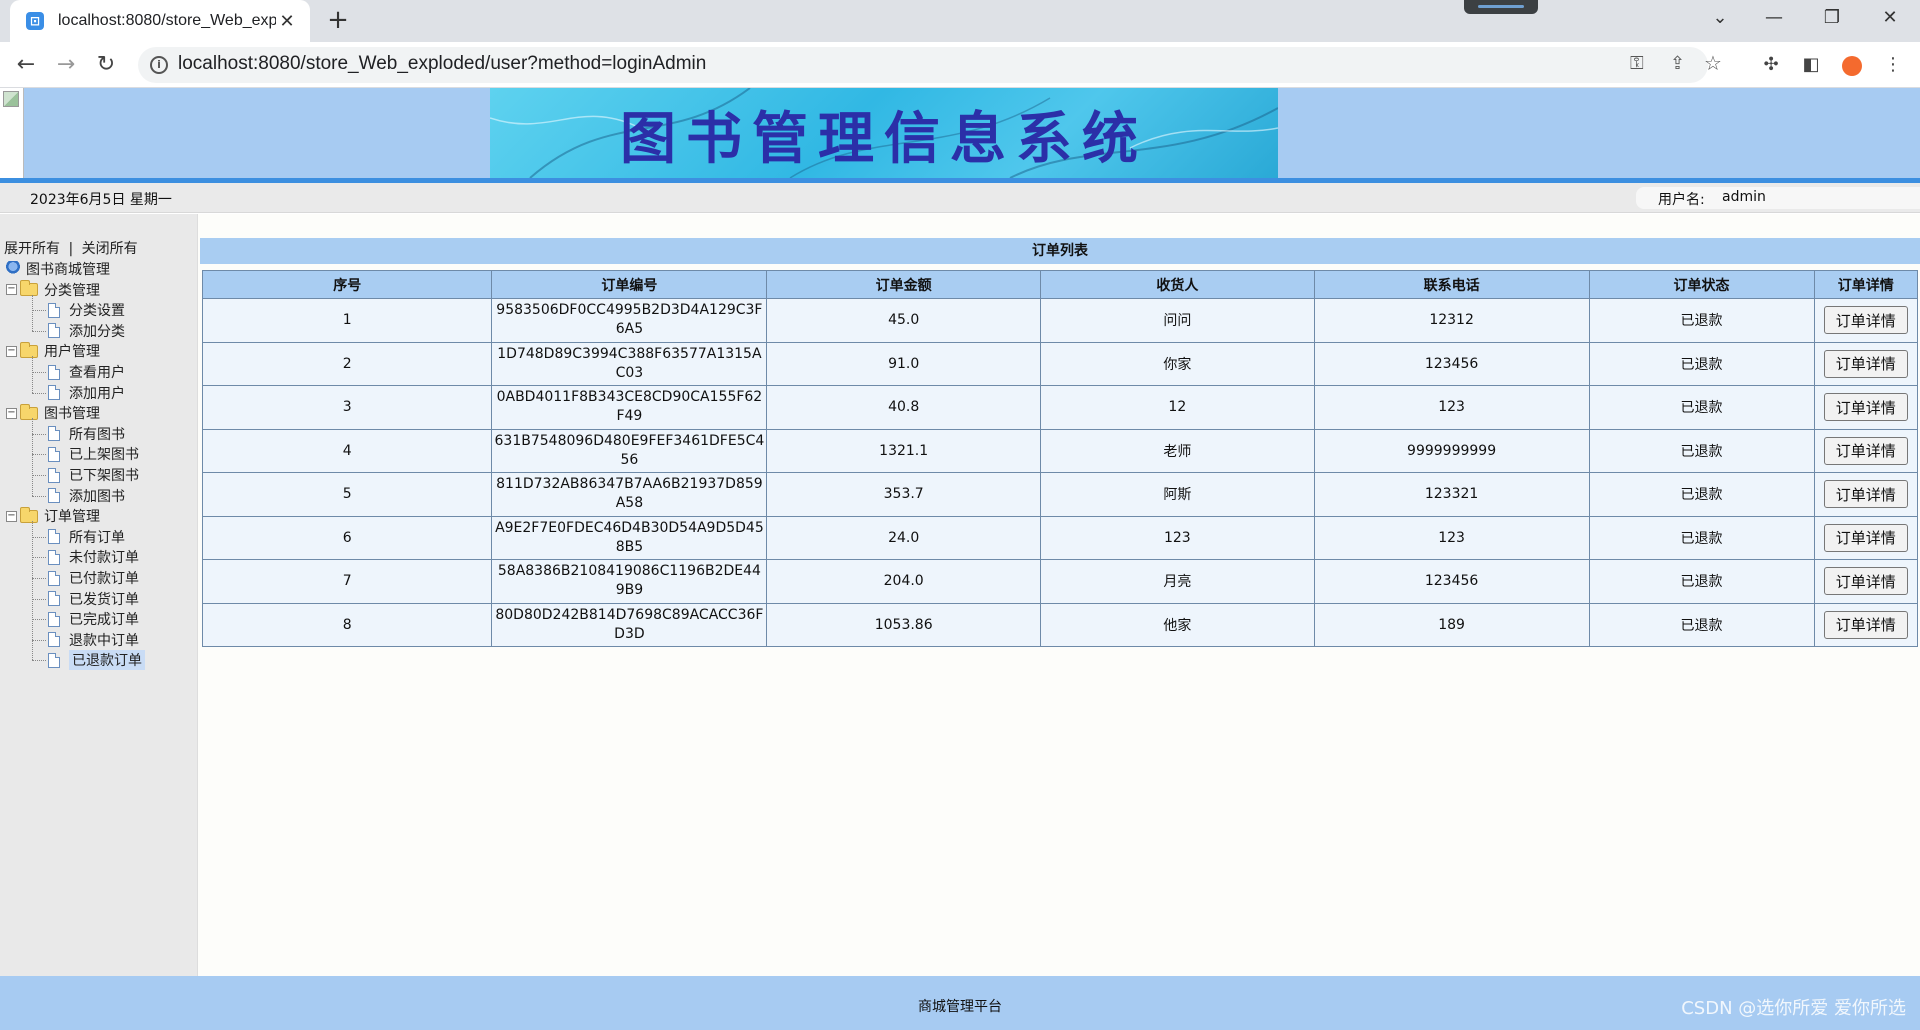  I want to click on cell-order-id: 80D80D242B814D7698C89ACACC36FD3D, so click(629, 624).